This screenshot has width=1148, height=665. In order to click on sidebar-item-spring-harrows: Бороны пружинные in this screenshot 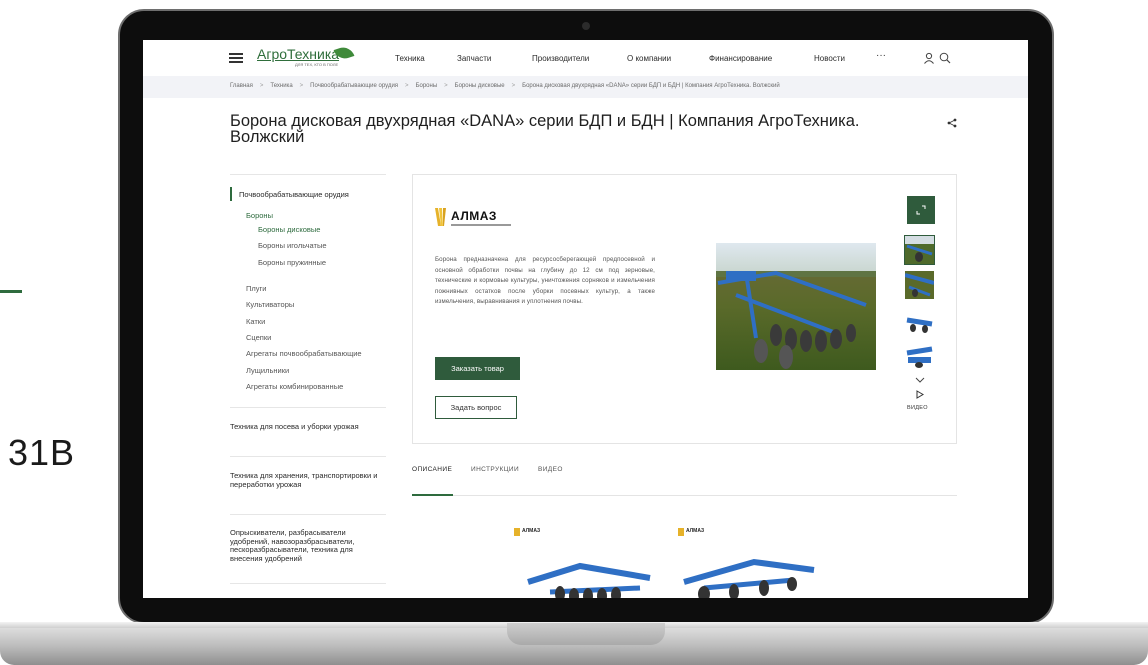, I will do `click(292, 262)`.